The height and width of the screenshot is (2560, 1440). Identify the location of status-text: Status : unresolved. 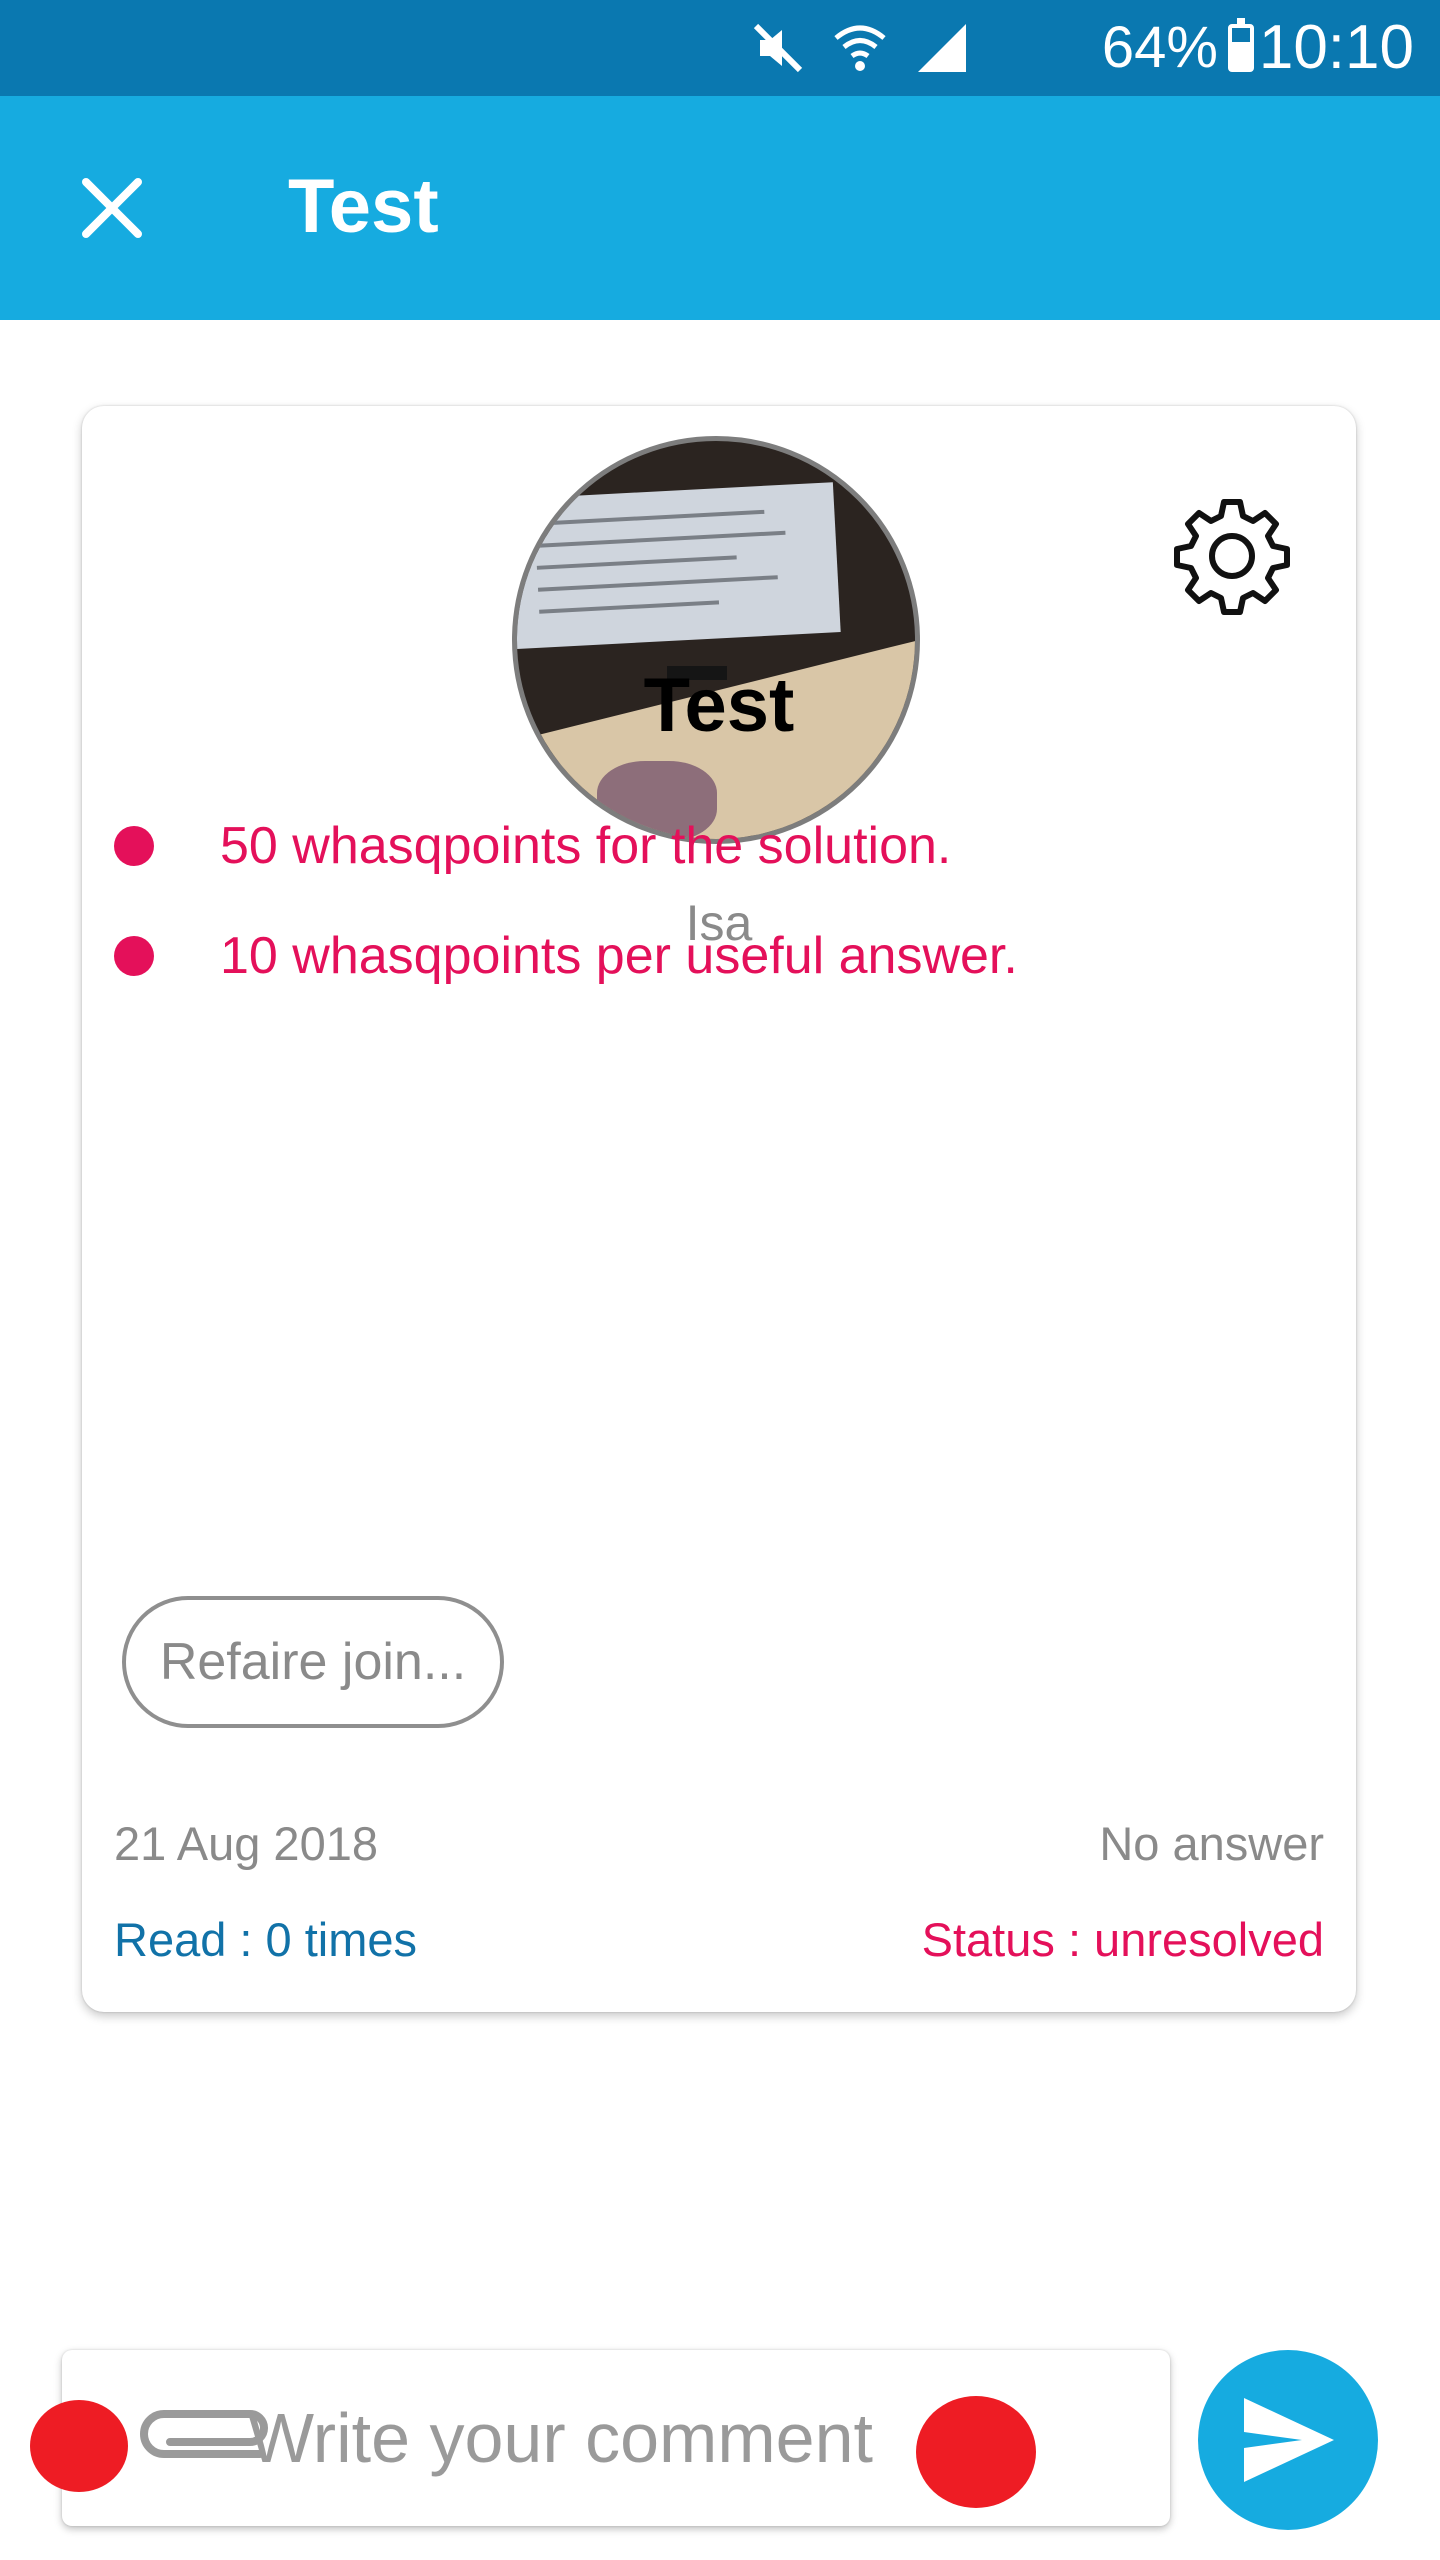
(1122, 1939).